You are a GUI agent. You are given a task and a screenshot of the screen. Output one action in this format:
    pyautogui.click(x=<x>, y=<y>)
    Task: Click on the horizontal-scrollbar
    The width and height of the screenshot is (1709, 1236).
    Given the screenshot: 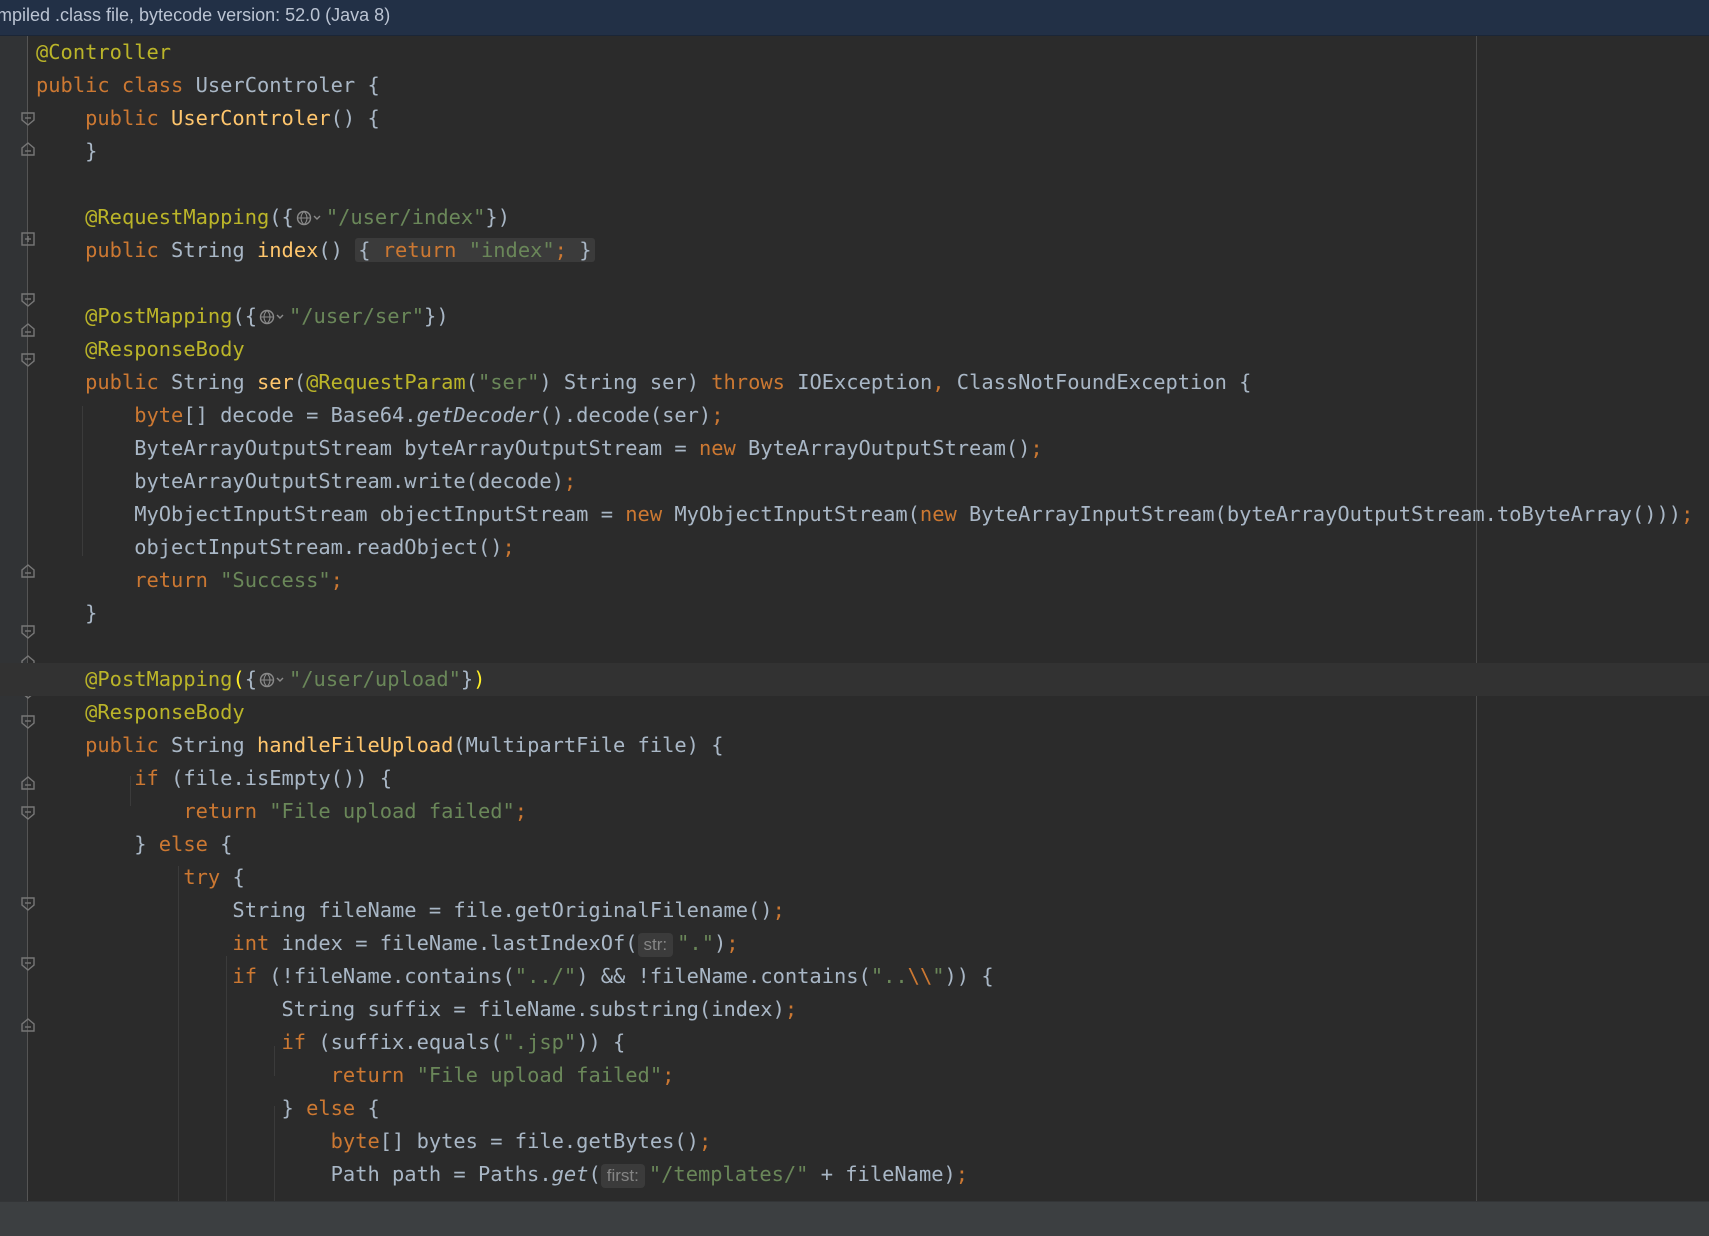 What is the action you would take?
    pyautogui.click(x=854, y=1218)
    